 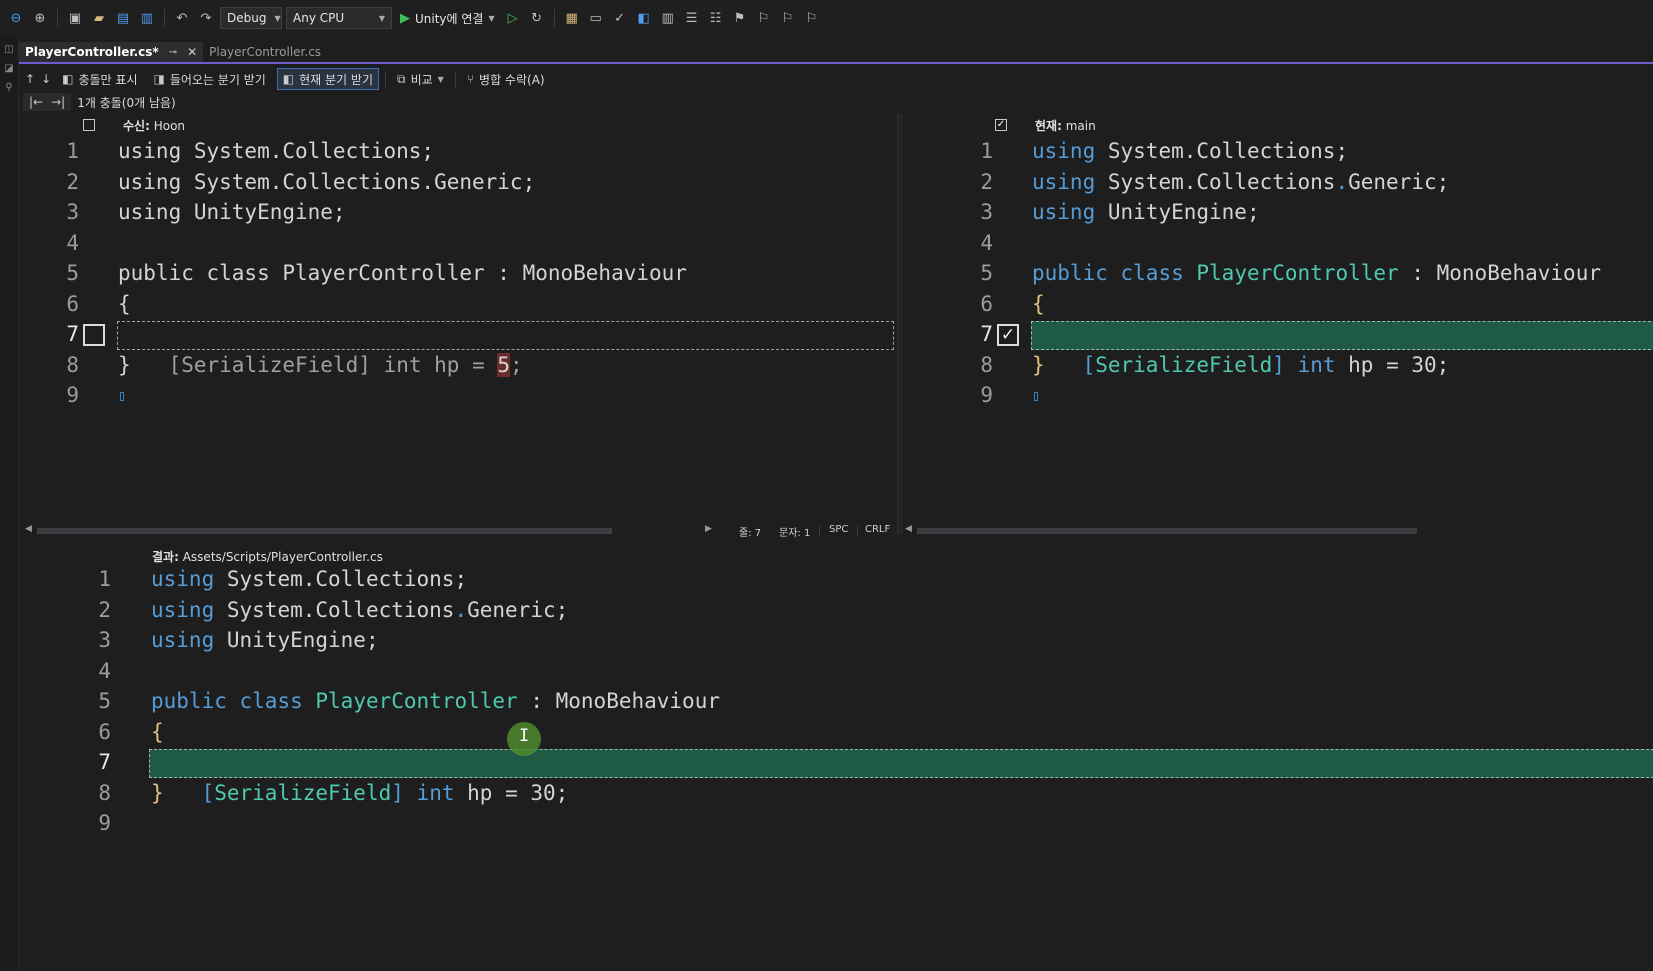 What do you see at coordinates (122, 396) in the screenshot?
I see `eol-marker` at bounding box center [122, 396].